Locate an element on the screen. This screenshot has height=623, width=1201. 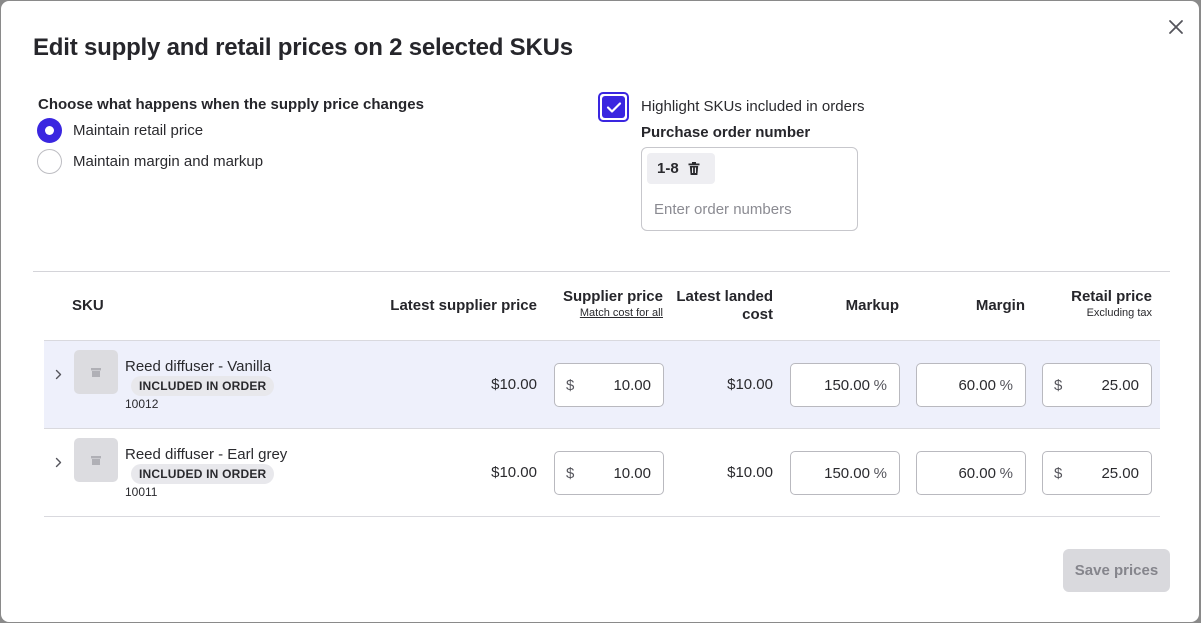
header-landed-line1: Latest landed is located at coordinates (724, 296).